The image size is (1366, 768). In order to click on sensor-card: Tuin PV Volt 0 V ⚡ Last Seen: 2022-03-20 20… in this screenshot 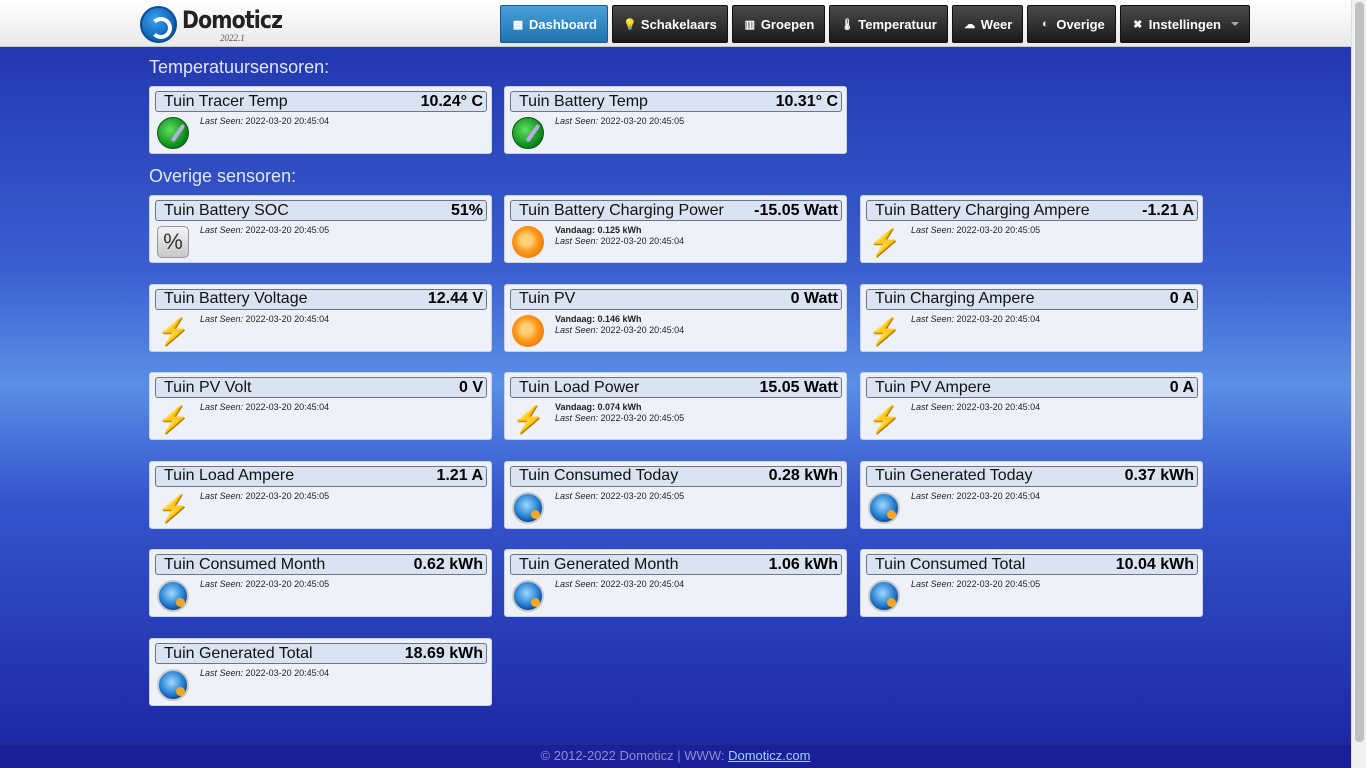, I will do `click(320, 406)`.